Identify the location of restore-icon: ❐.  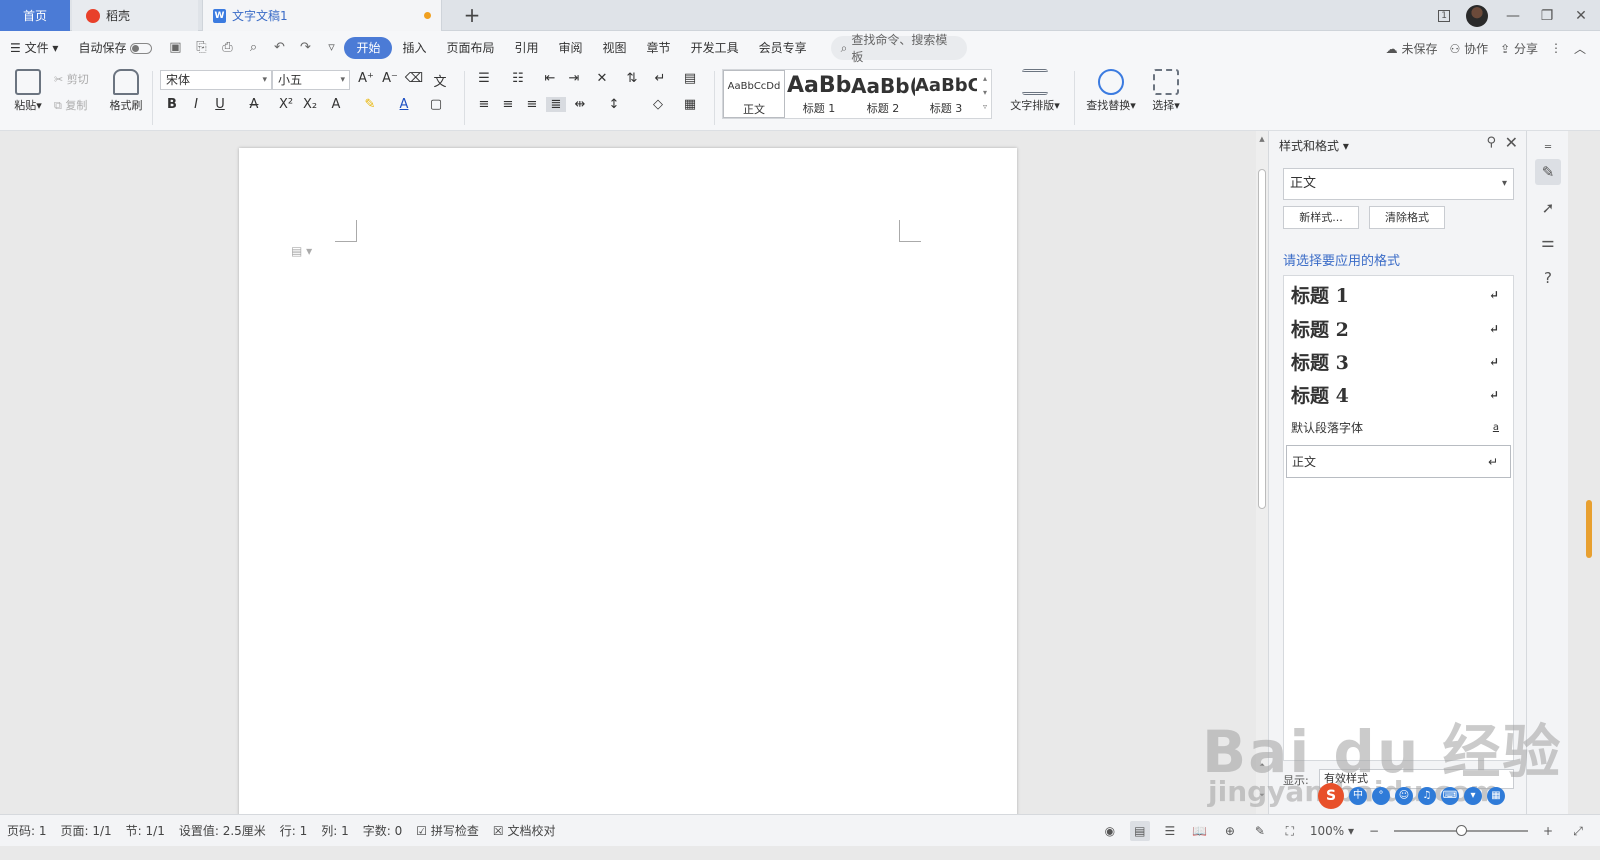
(1547, 16).